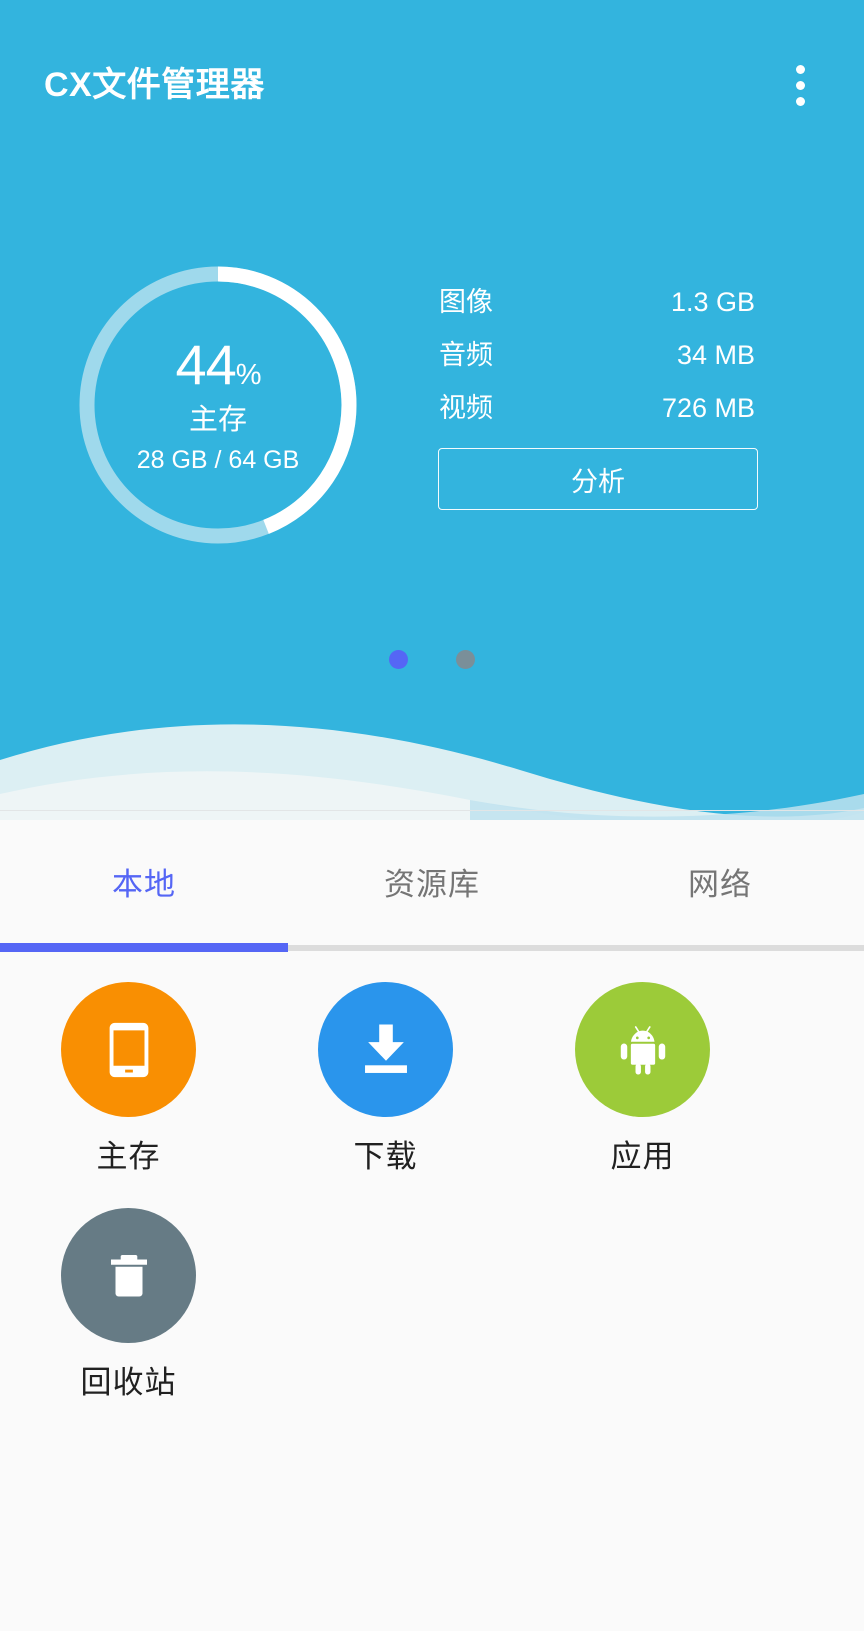  What do you see at coordinates (432, 772) in the screenshot?
I see `wave-decoration-icon` at bounding box center [432, 772].